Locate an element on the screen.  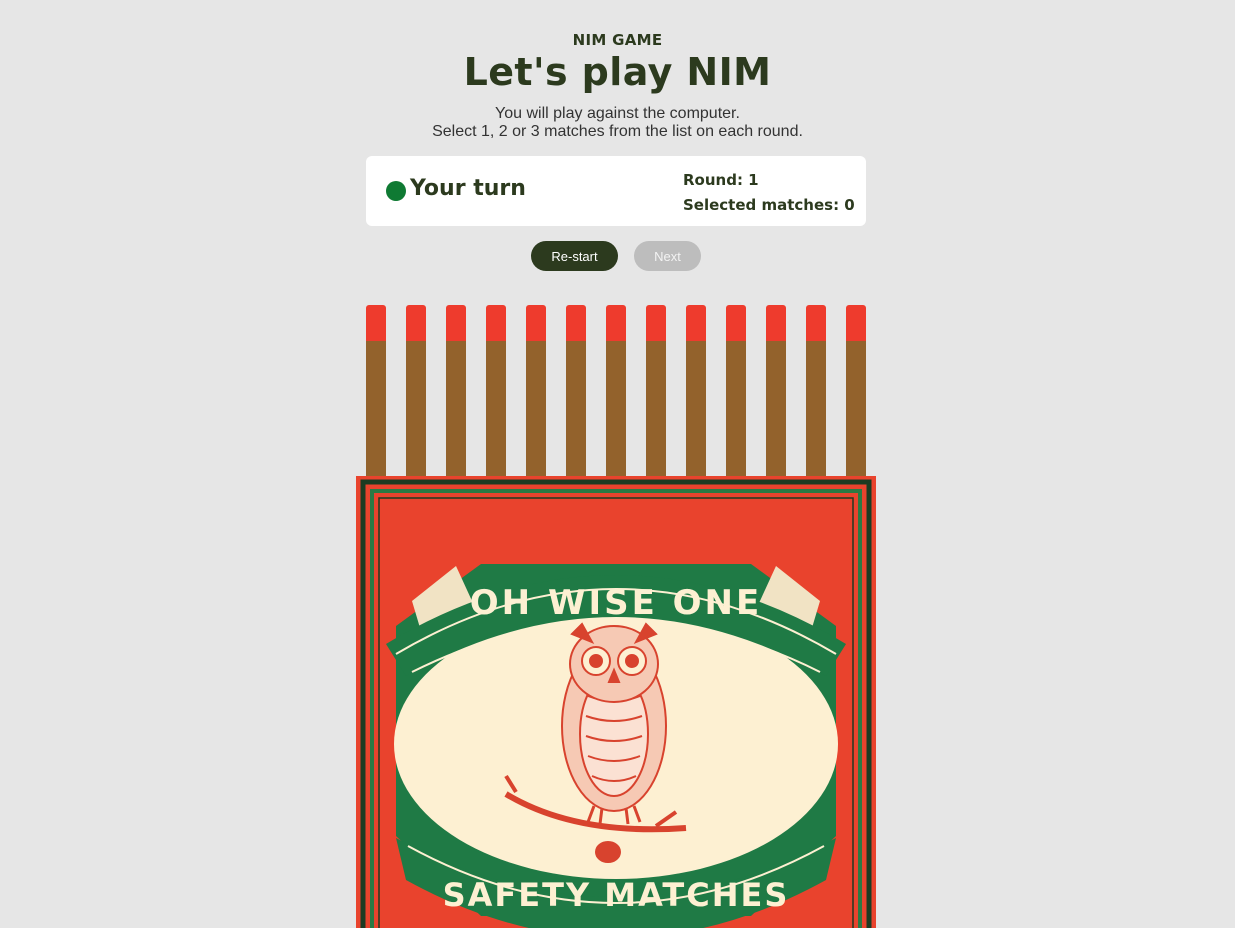
intro-line-1: You will play against the computer. is located at coordinates (617, 113).